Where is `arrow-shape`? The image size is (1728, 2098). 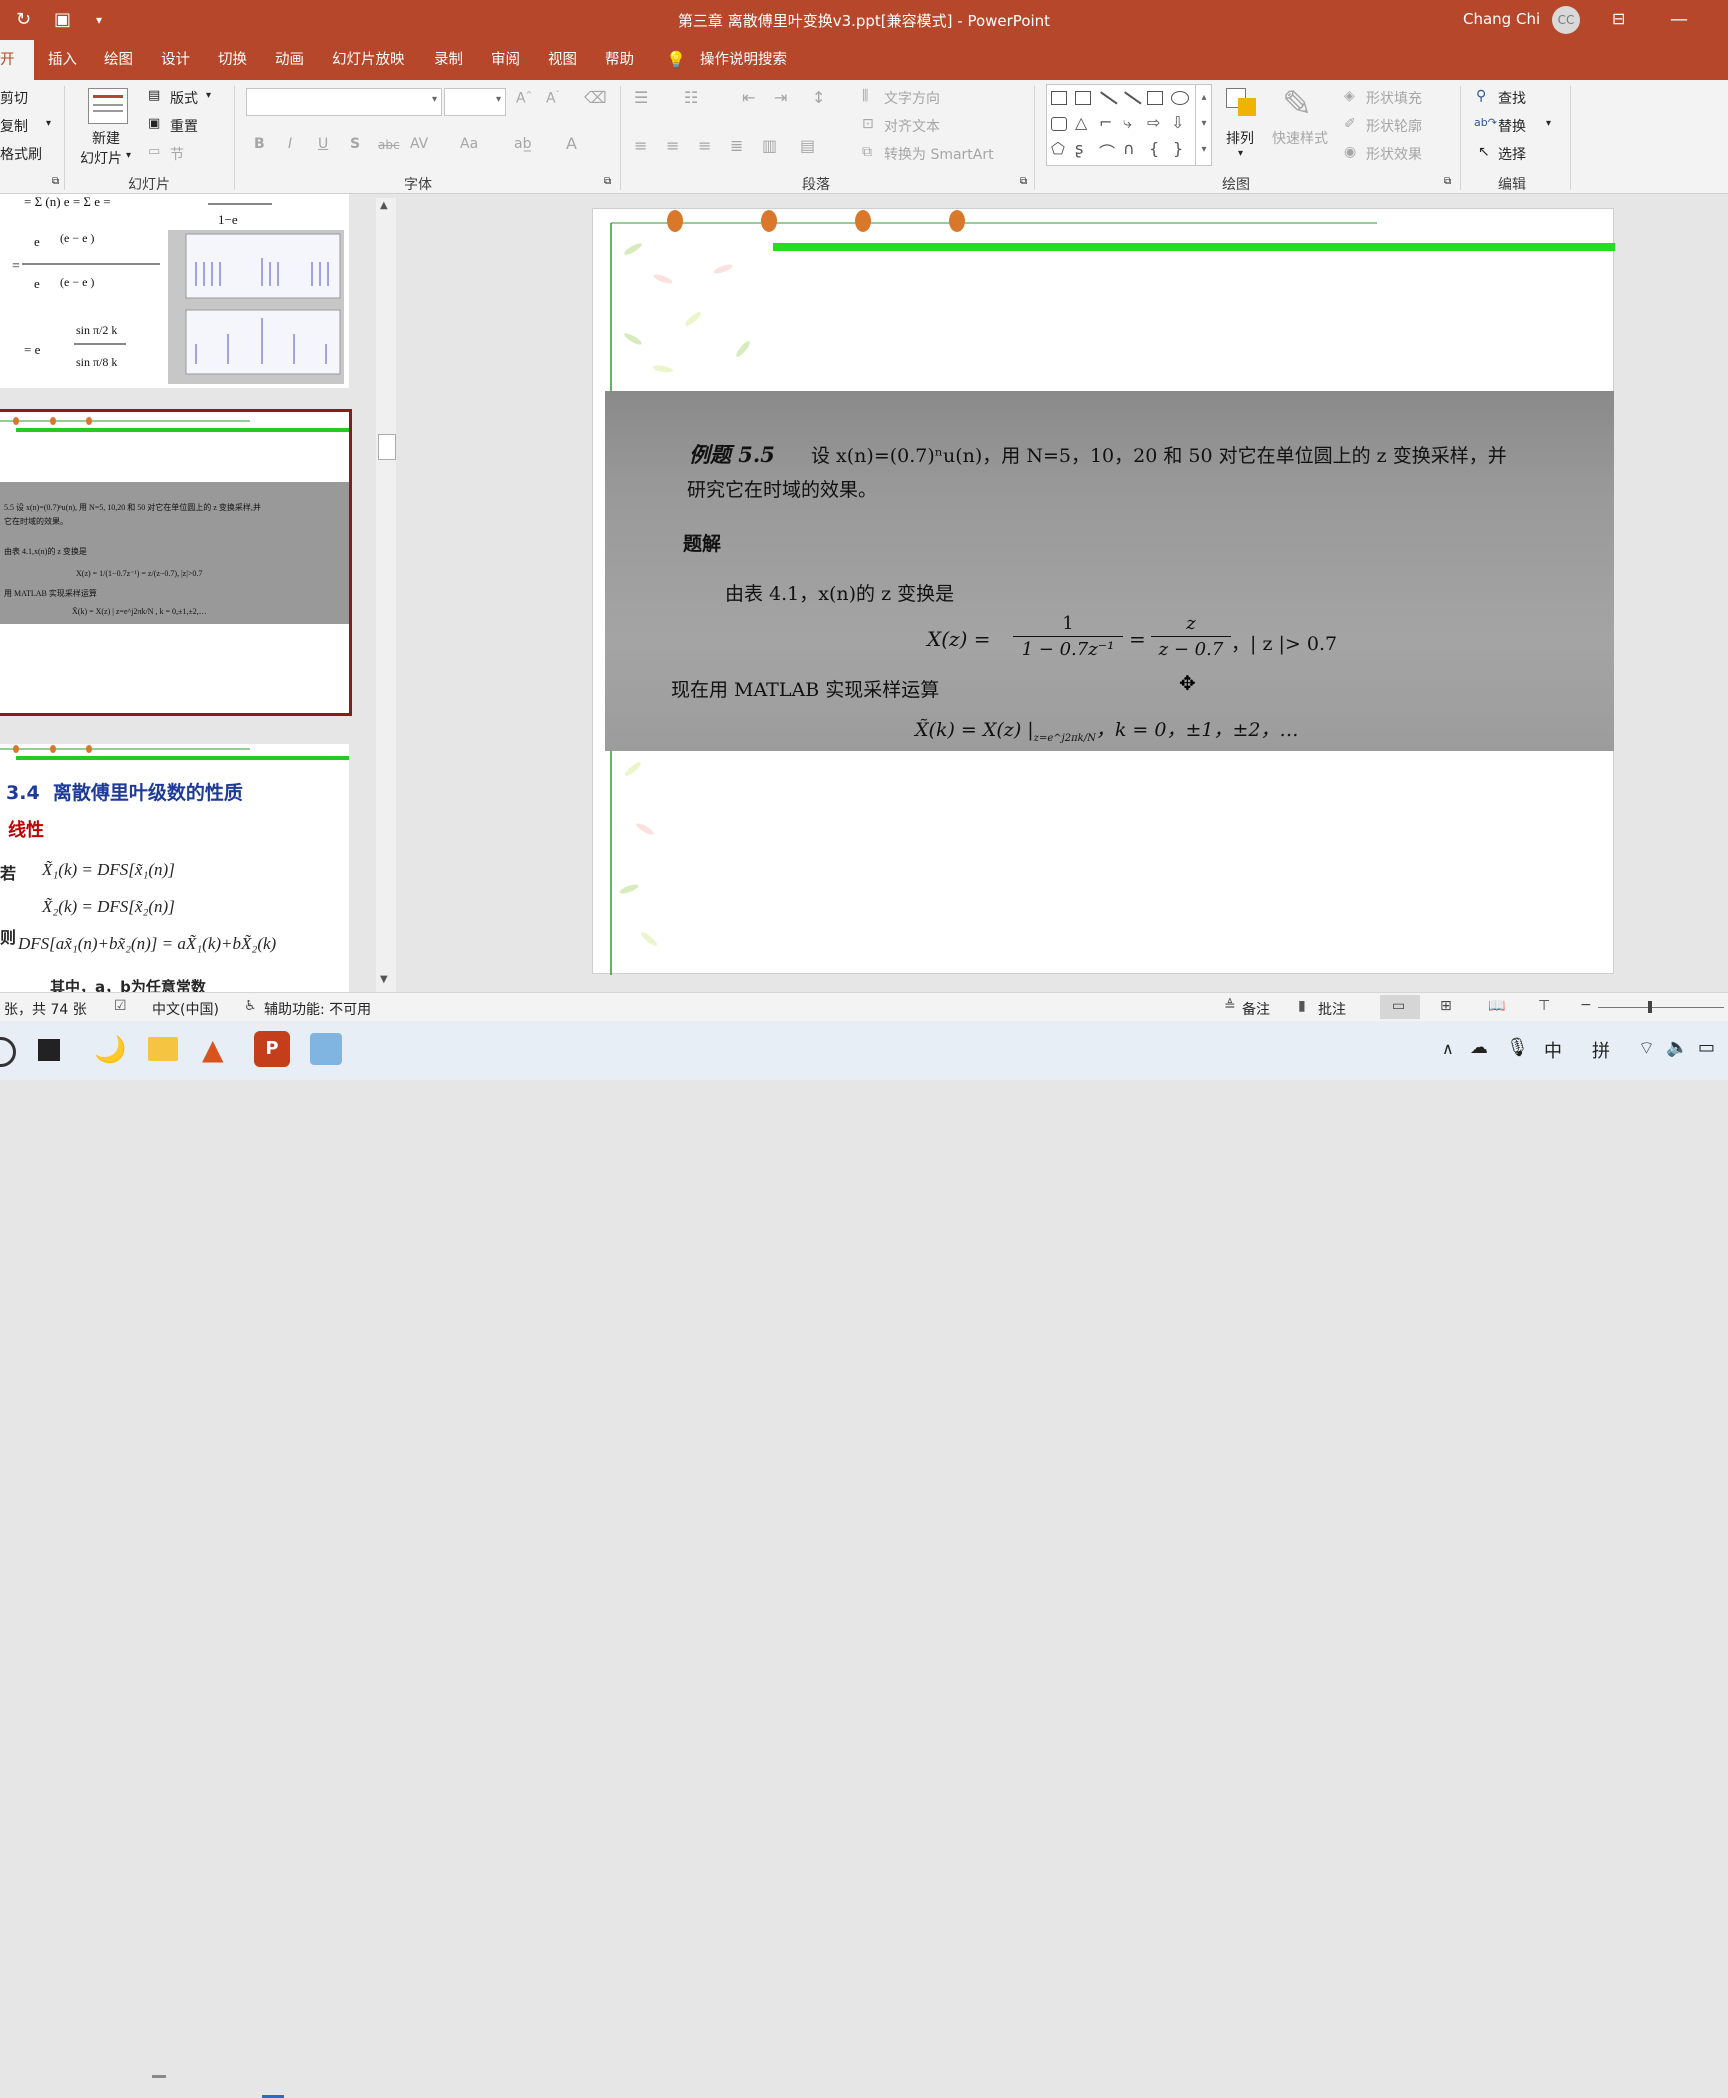
arrow-shape is located at coordinates (1133, 98).